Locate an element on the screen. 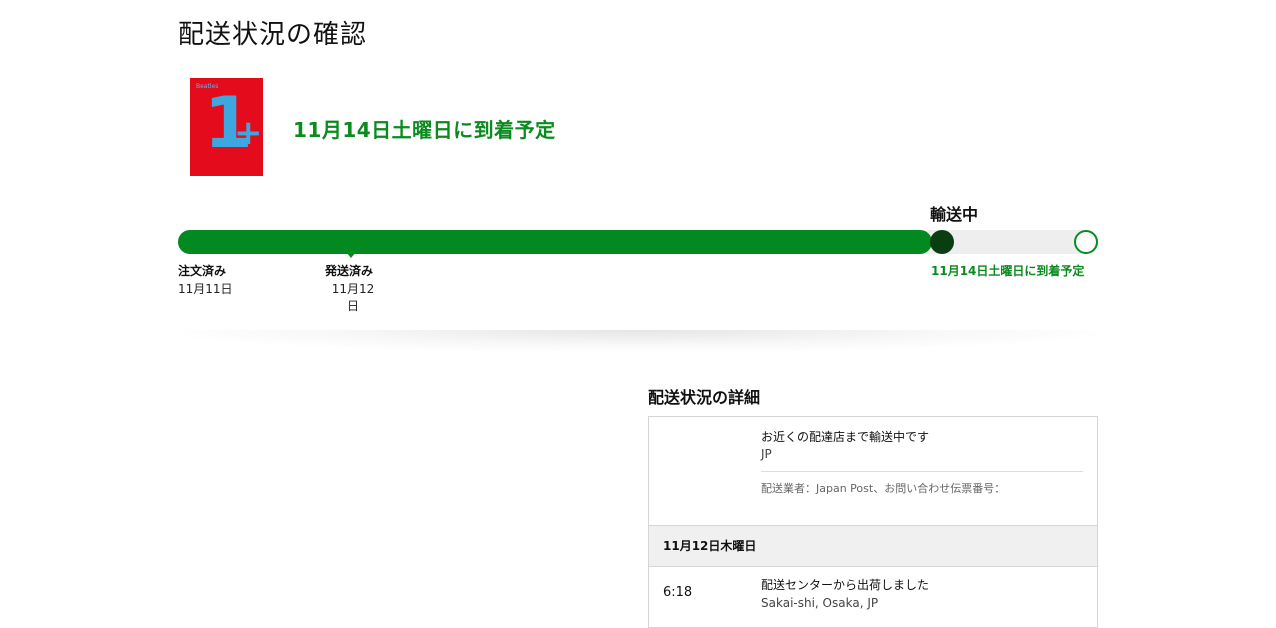 This screenshot has height=628, width=1276. milestone-arrival-label: 11月14日土曜日に到着予定 is located at coordinates (1008, 271).